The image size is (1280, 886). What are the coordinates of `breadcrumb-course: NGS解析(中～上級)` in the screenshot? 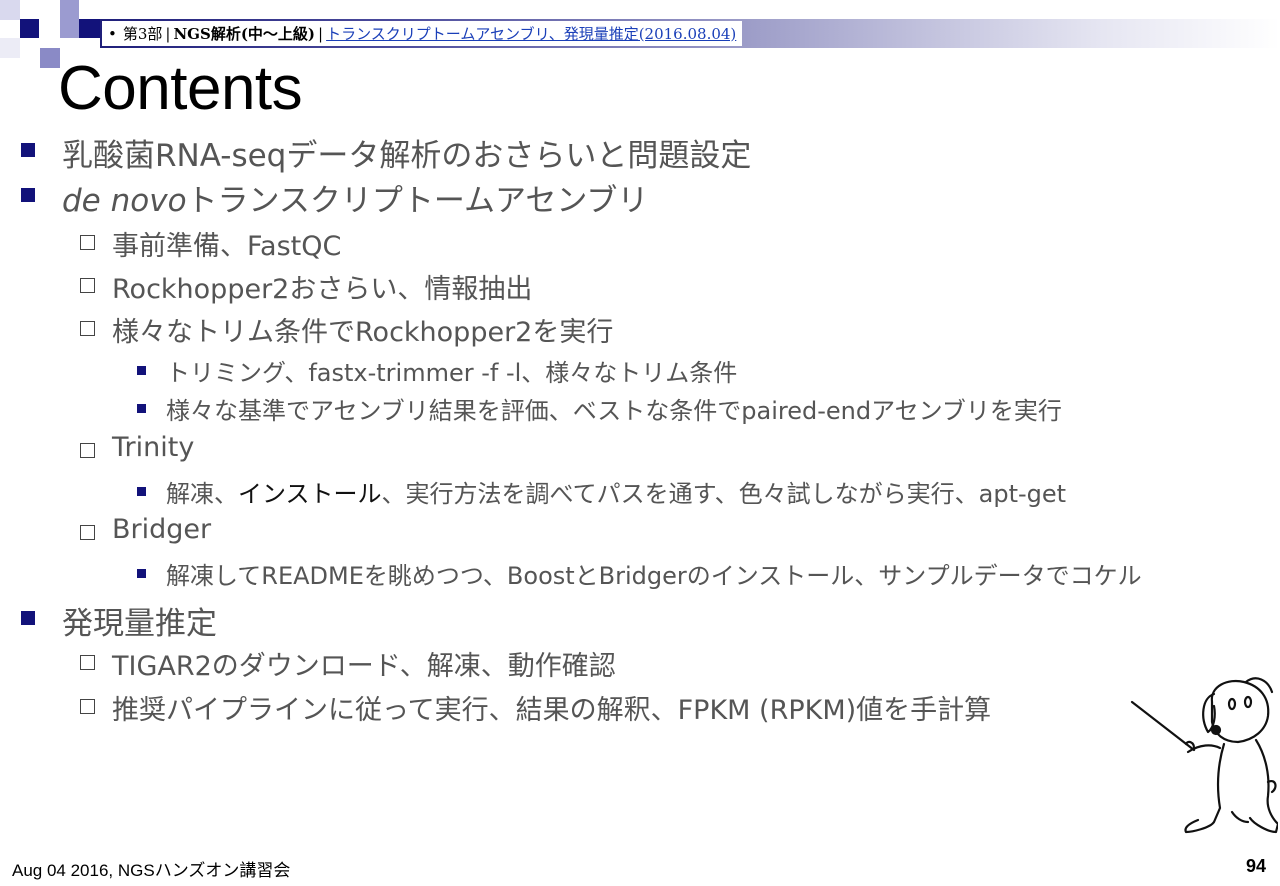 It's located at (244, 34).